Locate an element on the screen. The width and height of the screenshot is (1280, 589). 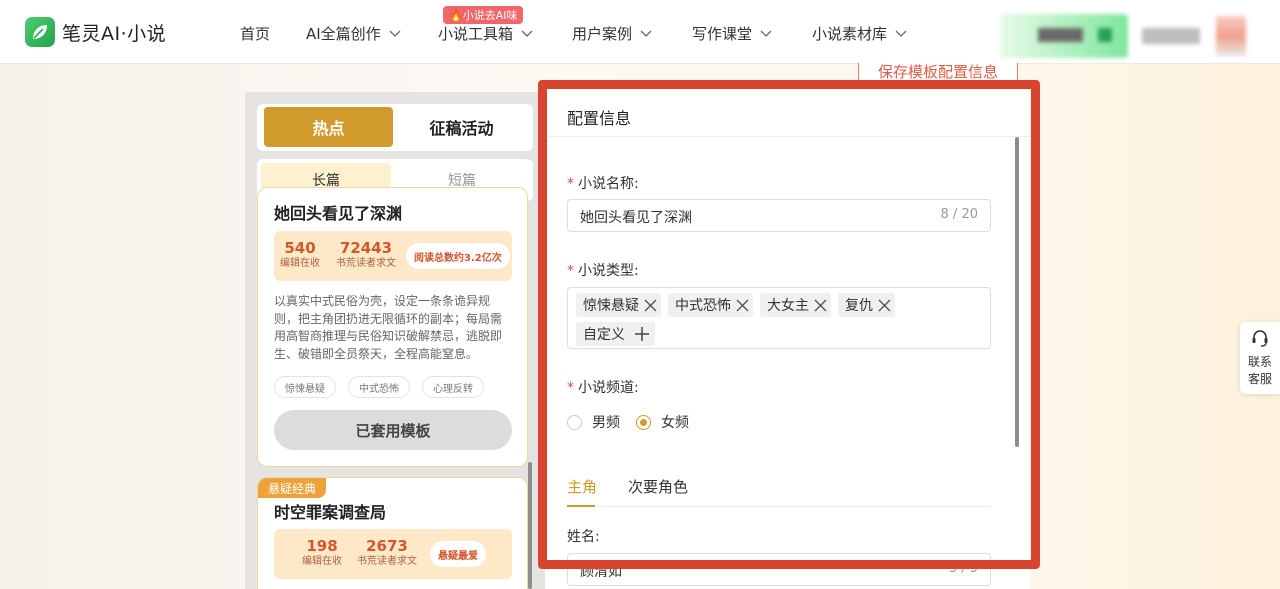
custom-type-label: 自定义 is located at coordinates (604, 335).